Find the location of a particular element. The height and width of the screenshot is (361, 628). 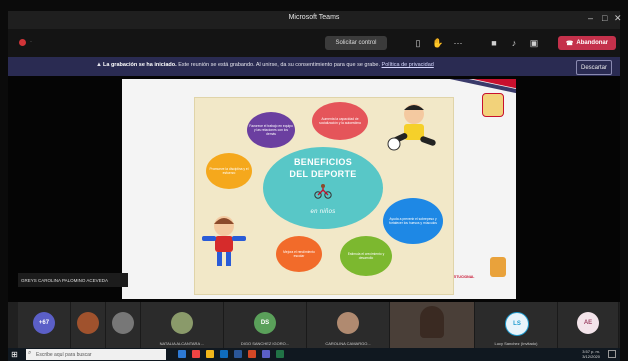

file-explorer-icon is located at coordinates (210, 354).